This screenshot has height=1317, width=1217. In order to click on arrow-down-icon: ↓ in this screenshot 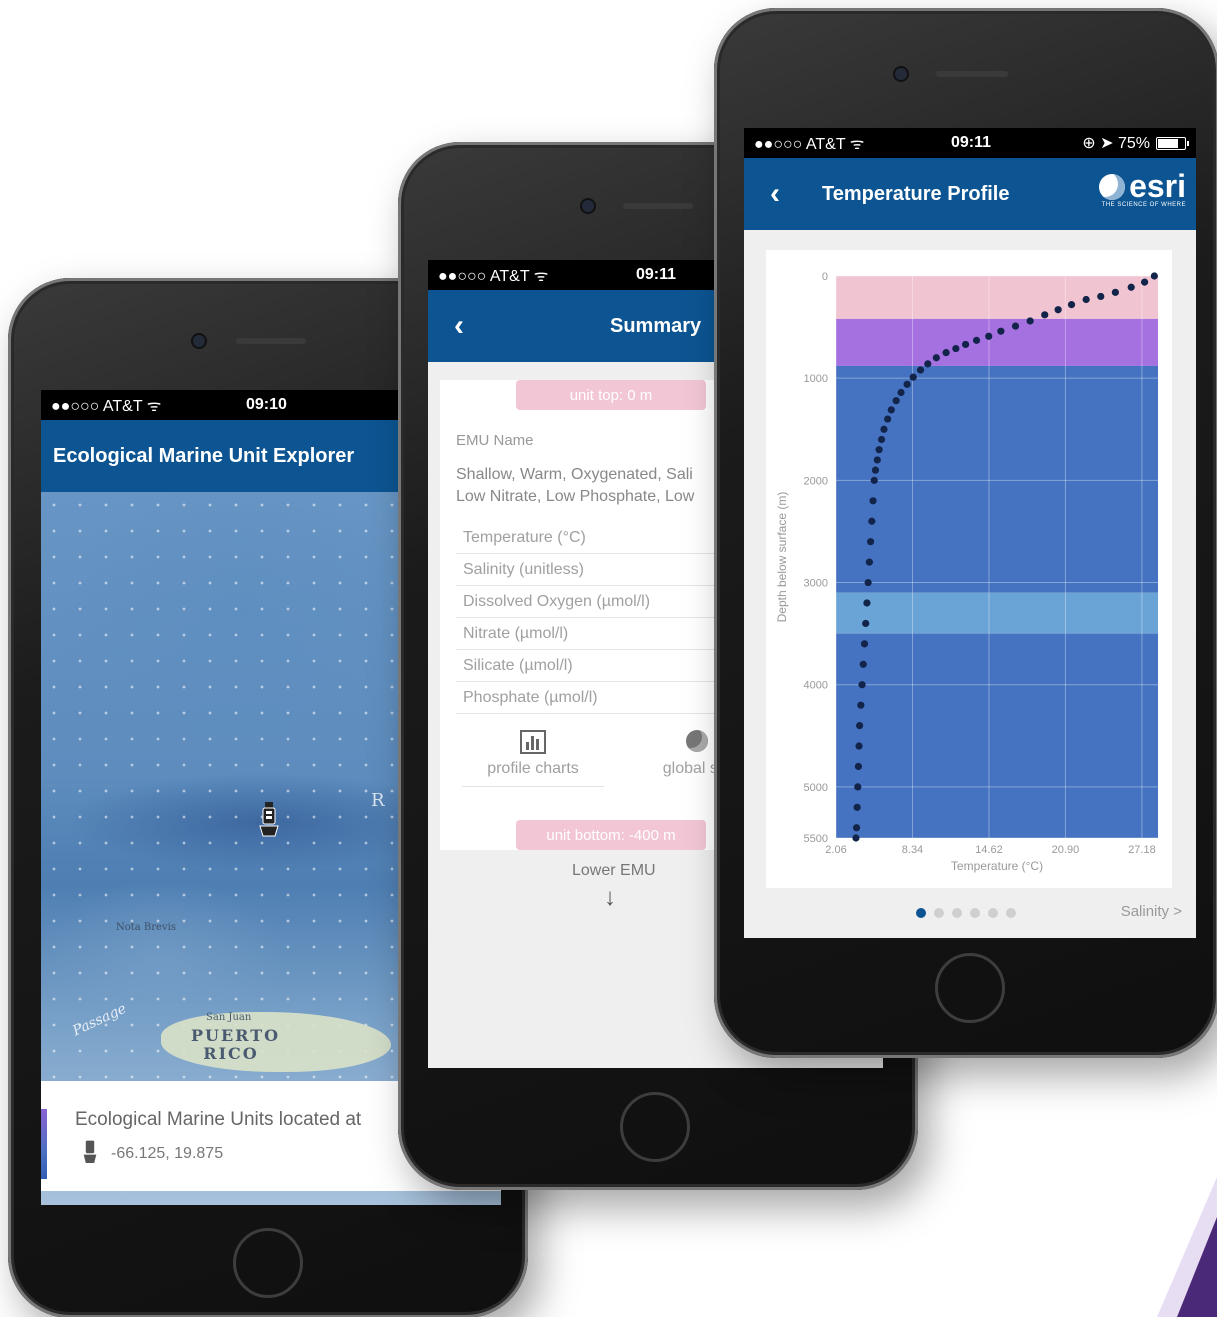, I will do `click(610, 898)`.